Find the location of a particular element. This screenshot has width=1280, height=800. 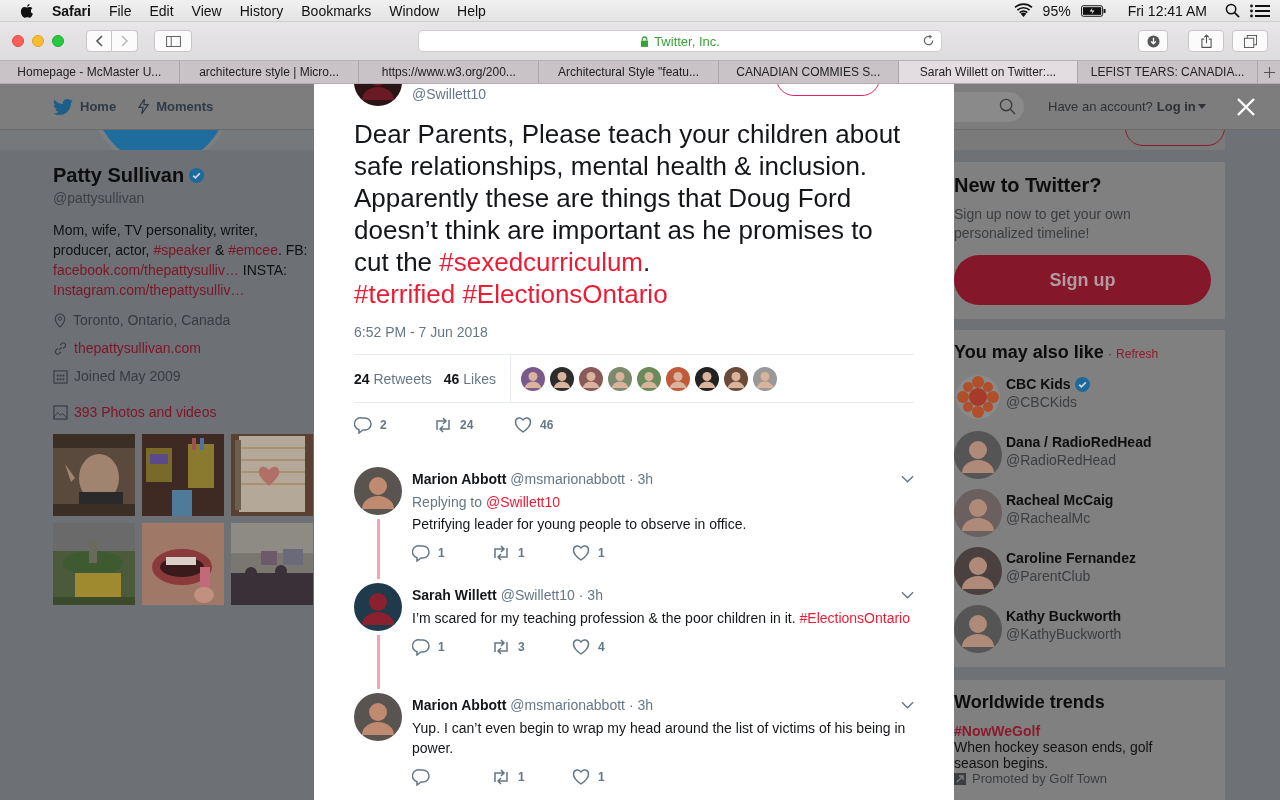

account-handle: @RachealMc is located at coordinates (1049, 518).